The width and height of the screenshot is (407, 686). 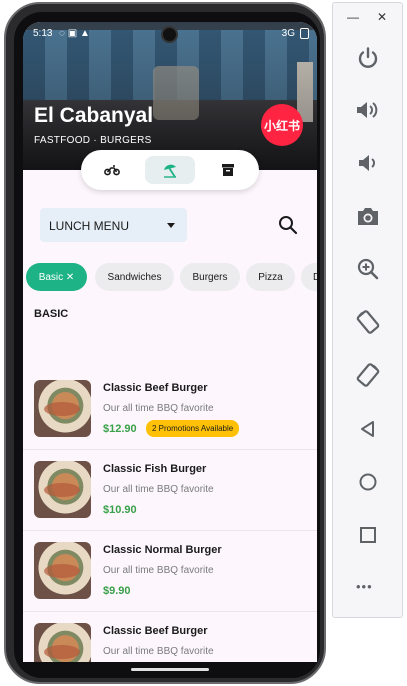 I want to click on status-network: 3G, so click(x=288, y=33).